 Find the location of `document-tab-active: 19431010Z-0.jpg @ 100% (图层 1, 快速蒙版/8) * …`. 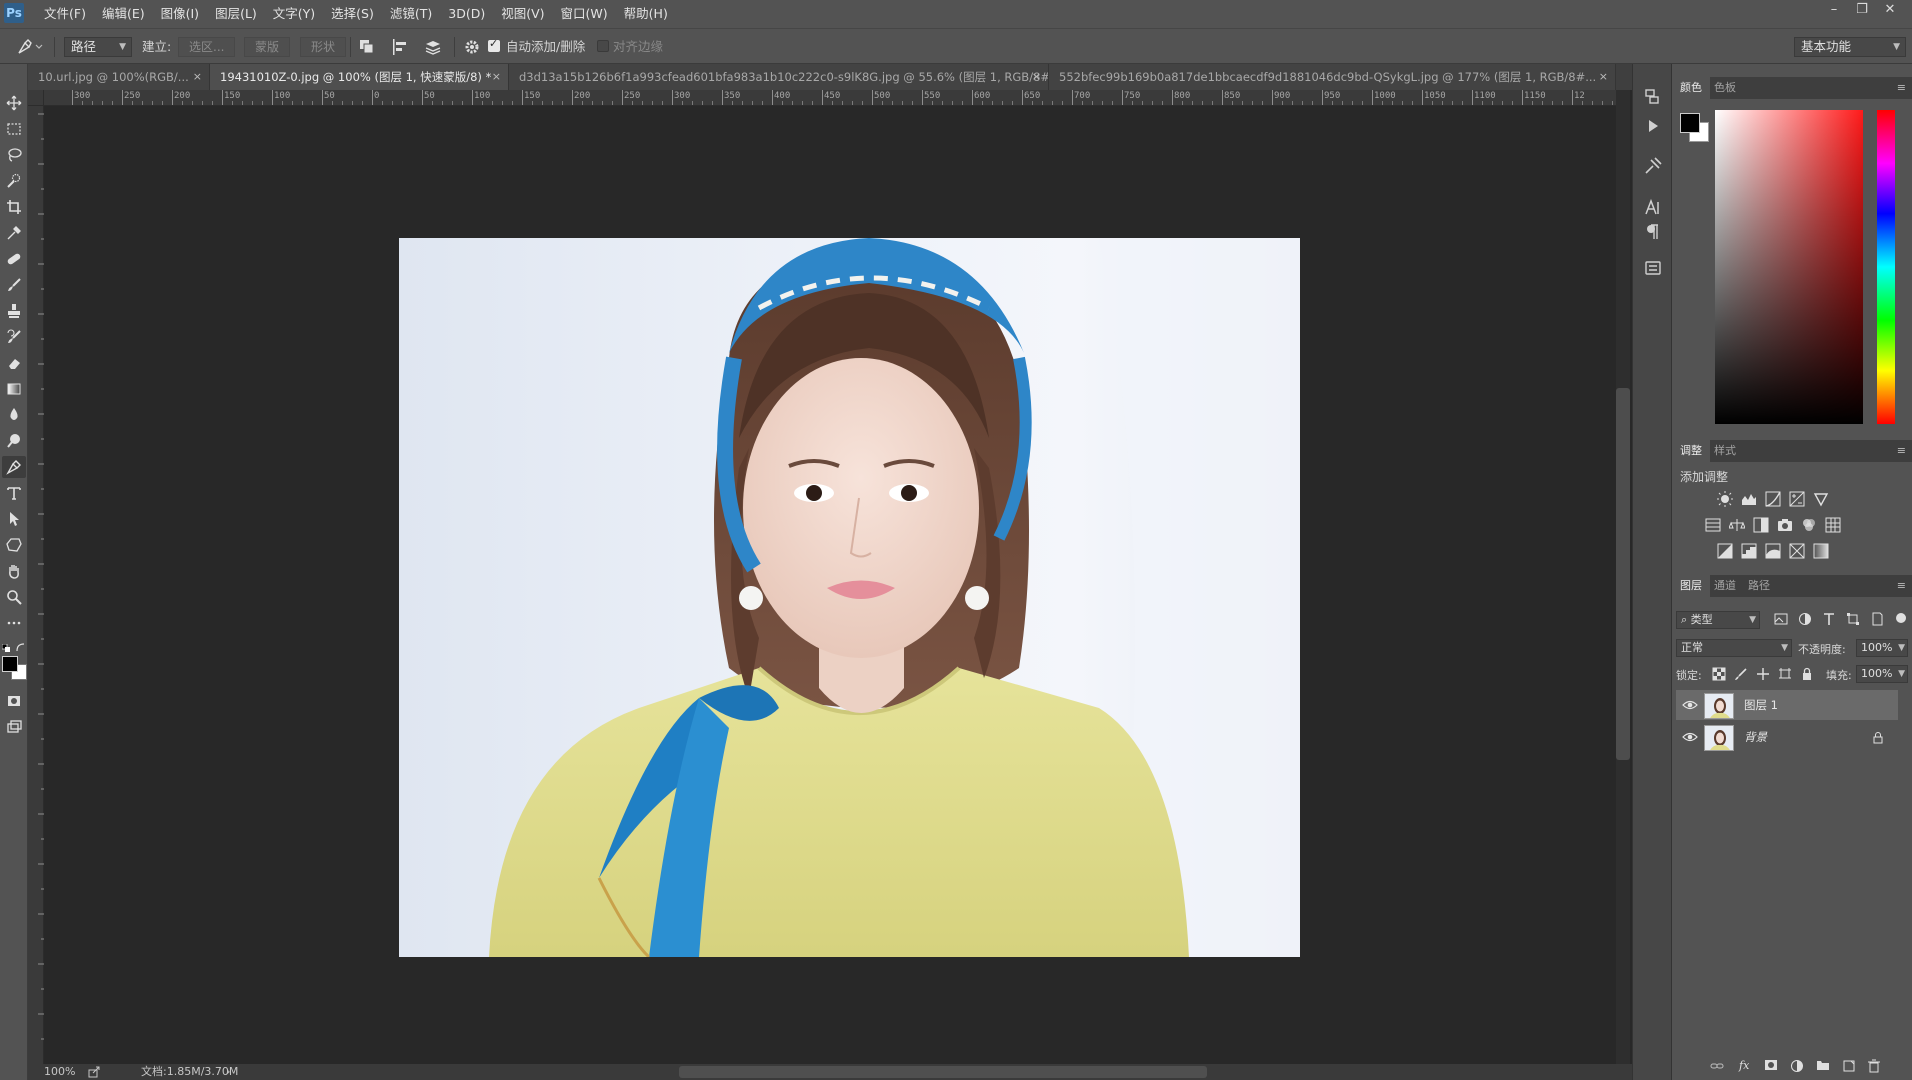

document-tab-active: 19431010Z-0.jpg @ 100% (图层 1, 快速蒙版/8) * … is located at coordinates (359, 77).